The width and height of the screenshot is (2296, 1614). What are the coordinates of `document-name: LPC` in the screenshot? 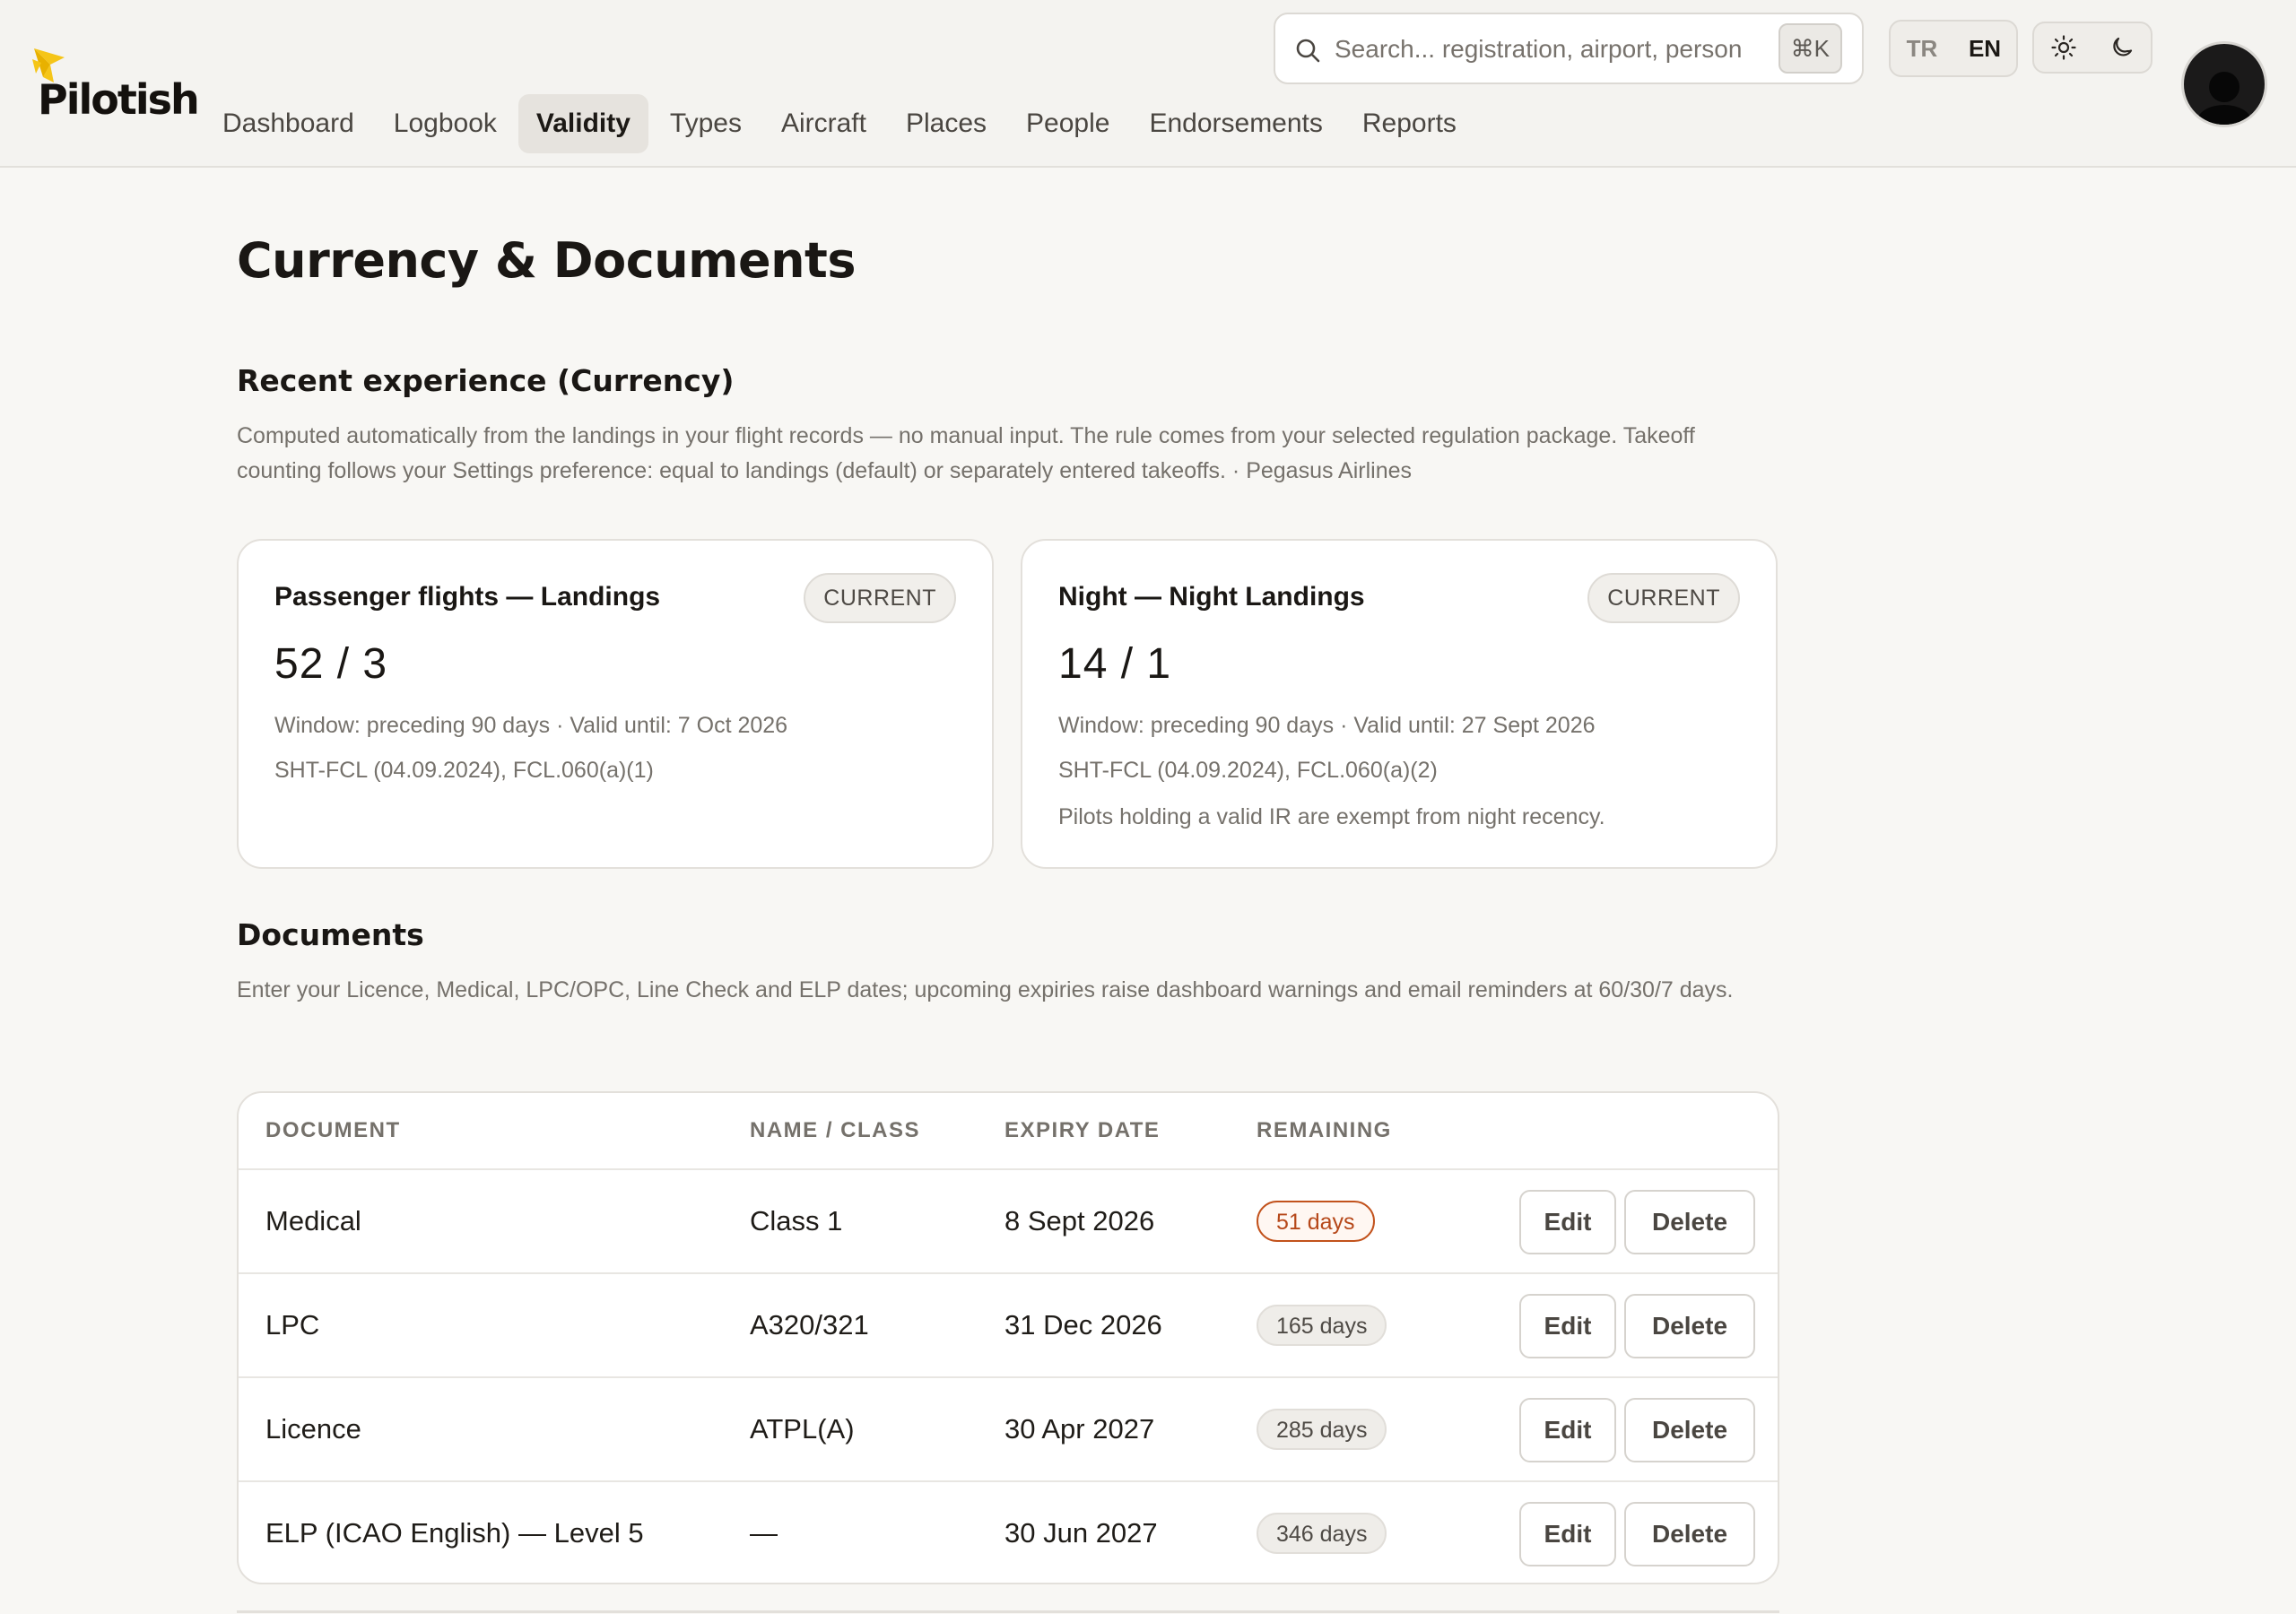 It's located at (292, 1325).